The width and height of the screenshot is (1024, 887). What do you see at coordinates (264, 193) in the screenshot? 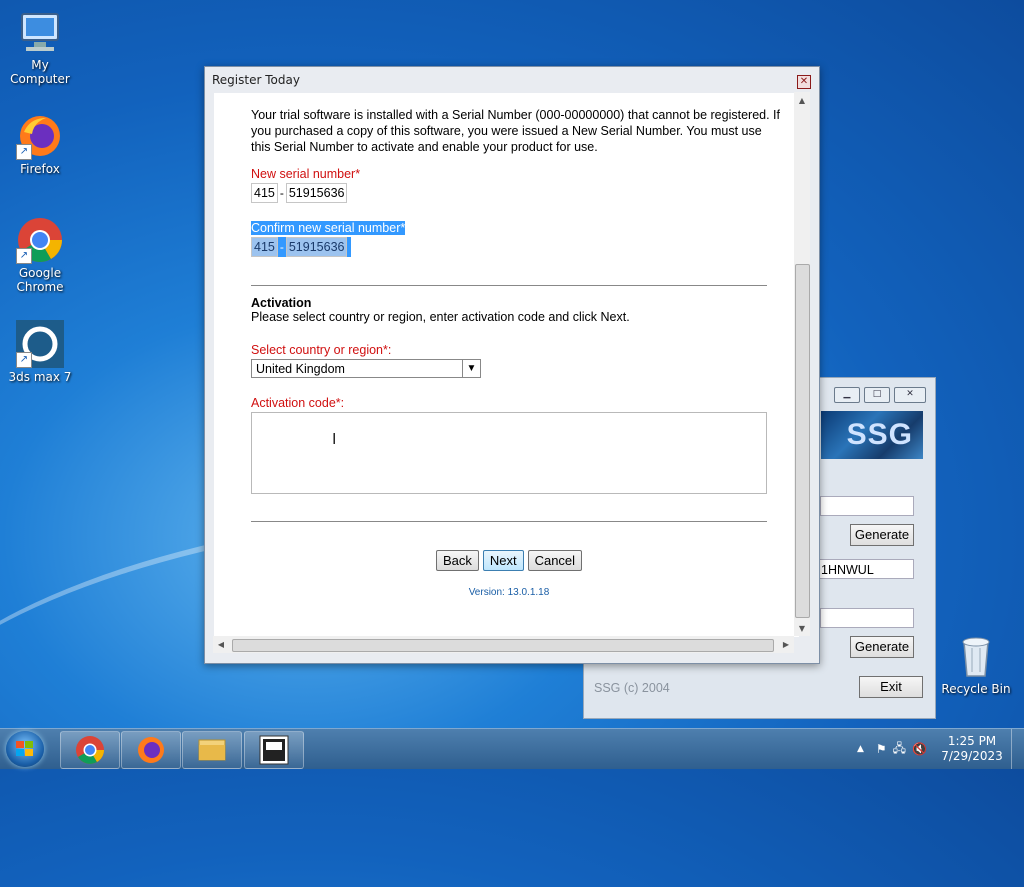
I see `new-serial-prefix-input: 415` at bounding box center [264, 193].